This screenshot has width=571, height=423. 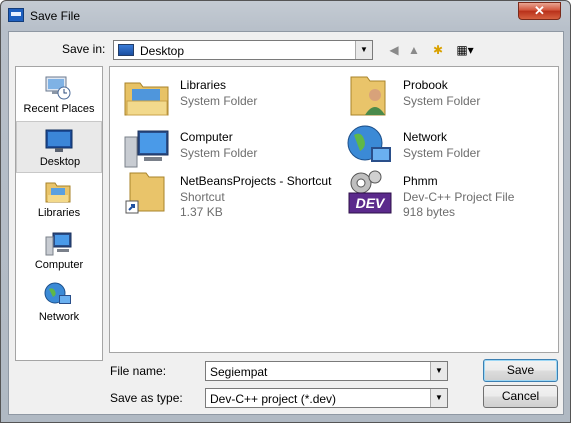 I want to click on file-name: Libraries, so click(x=203, y=85).